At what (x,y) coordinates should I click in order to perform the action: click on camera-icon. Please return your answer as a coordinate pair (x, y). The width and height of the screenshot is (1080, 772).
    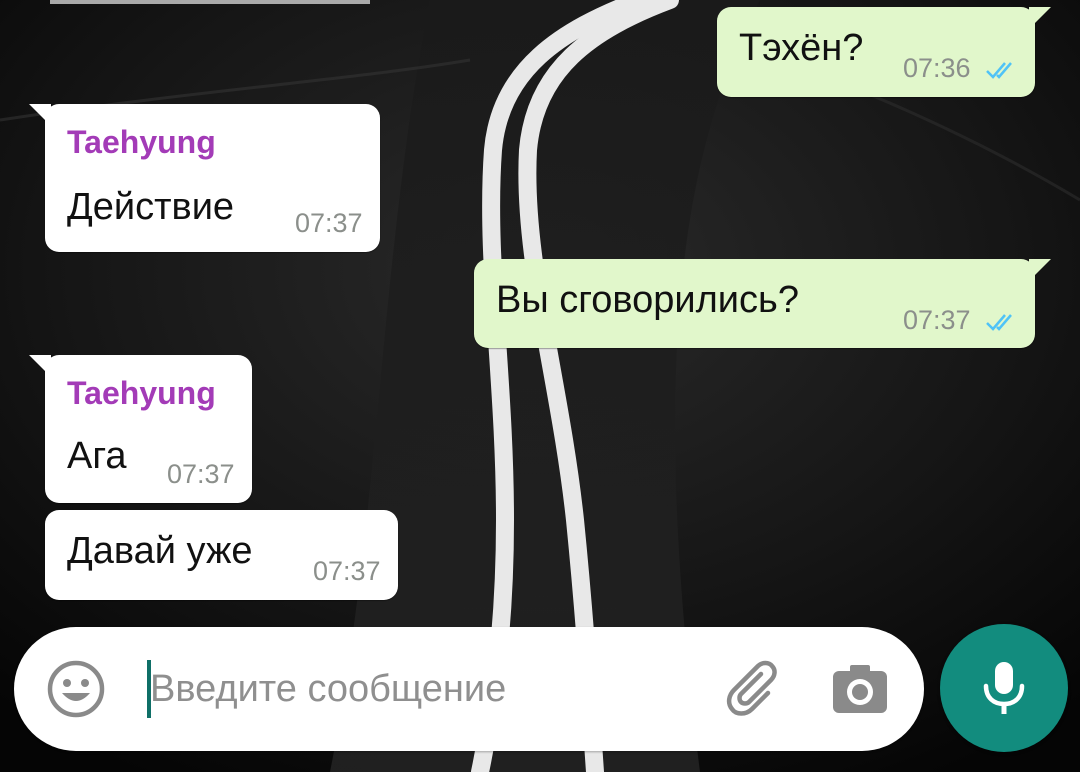
    Looking at the image, I should click on (860, 689).